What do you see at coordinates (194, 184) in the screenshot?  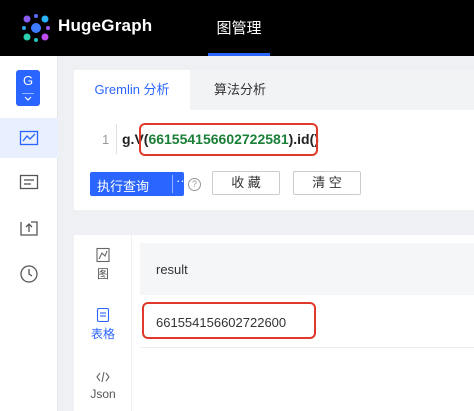 I see `help-icon: ?` at bounding box center [194, 184].